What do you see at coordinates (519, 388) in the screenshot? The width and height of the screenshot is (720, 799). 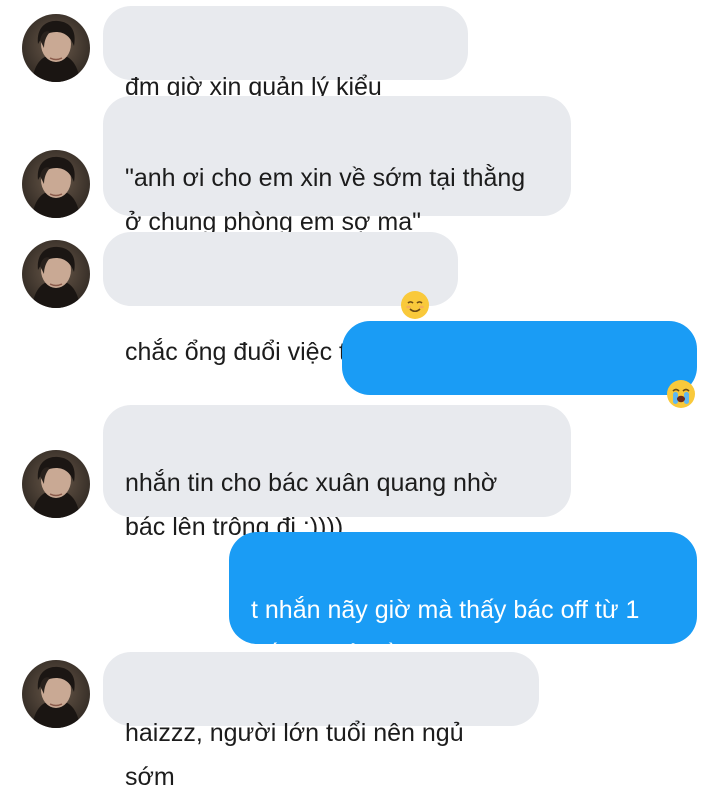 I see `message-bubble-outgoing: HUHU BỐ M SỢ LẮM RỒI` at bounding box center [519, 388].